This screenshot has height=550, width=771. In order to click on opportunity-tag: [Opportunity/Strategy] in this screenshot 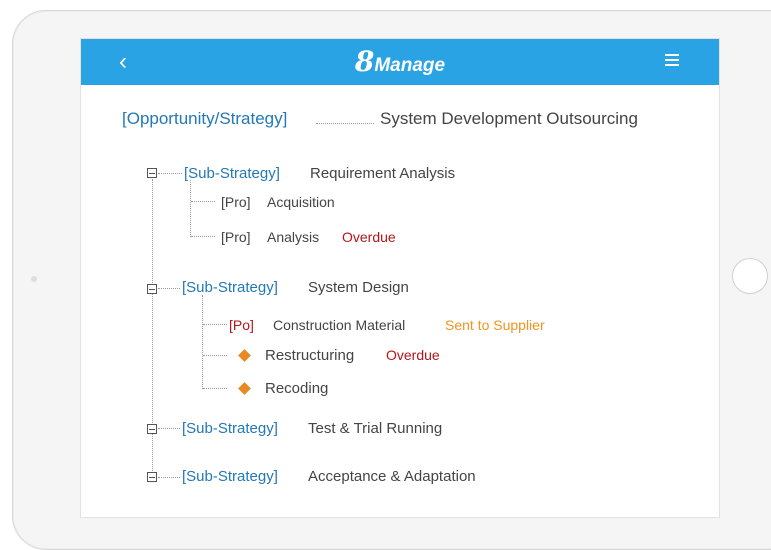, I will do `click(204, 119)`.